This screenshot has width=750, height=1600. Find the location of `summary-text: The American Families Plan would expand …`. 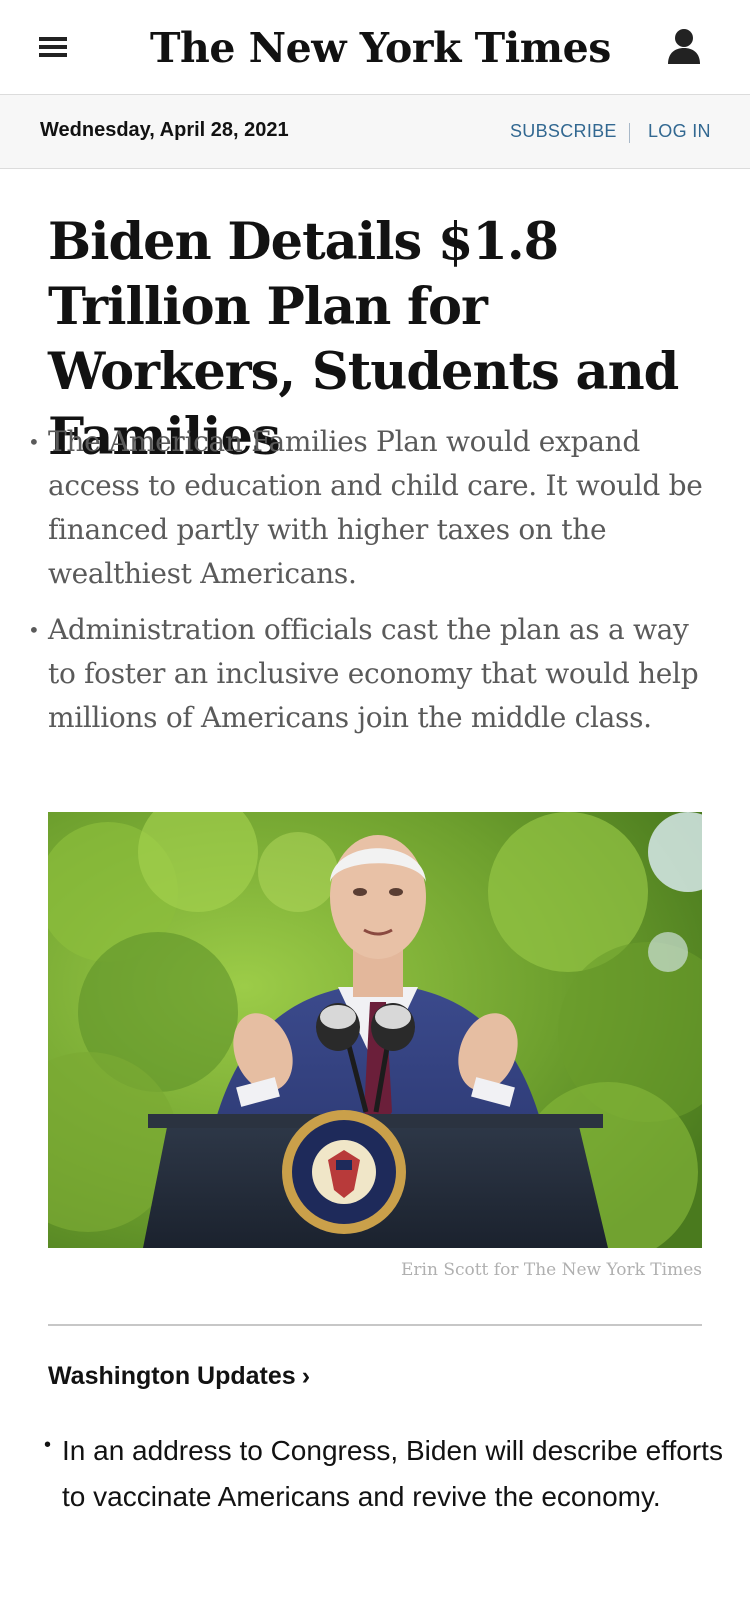

summary-text: The American Families Plan would expand … is located at coordinates (375, 507).